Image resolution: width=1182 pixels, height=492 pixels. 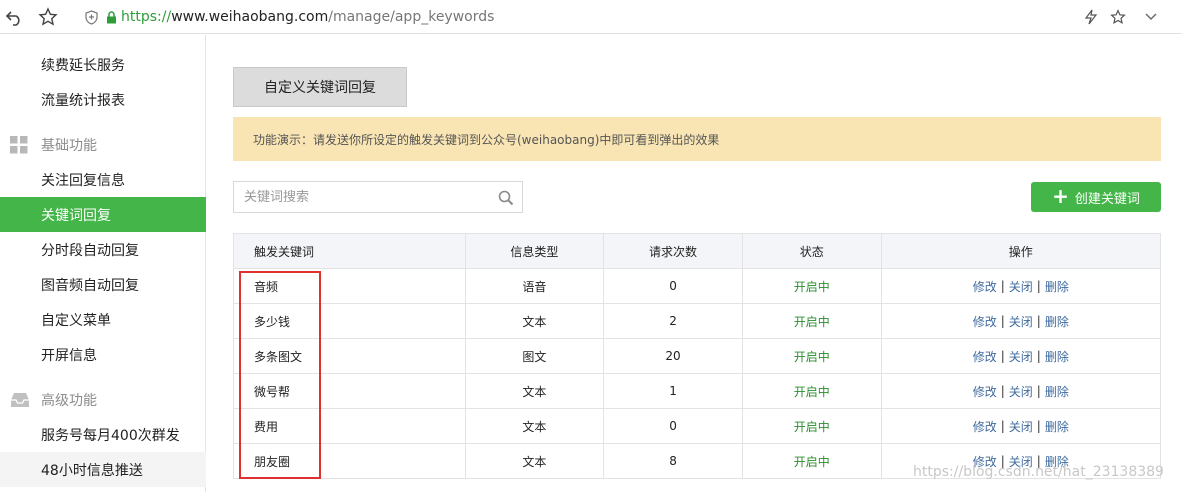 What do you see at coordinates (14, 17) in the screenshot?
I see `undo-icon` at bounding box center [14, 17].